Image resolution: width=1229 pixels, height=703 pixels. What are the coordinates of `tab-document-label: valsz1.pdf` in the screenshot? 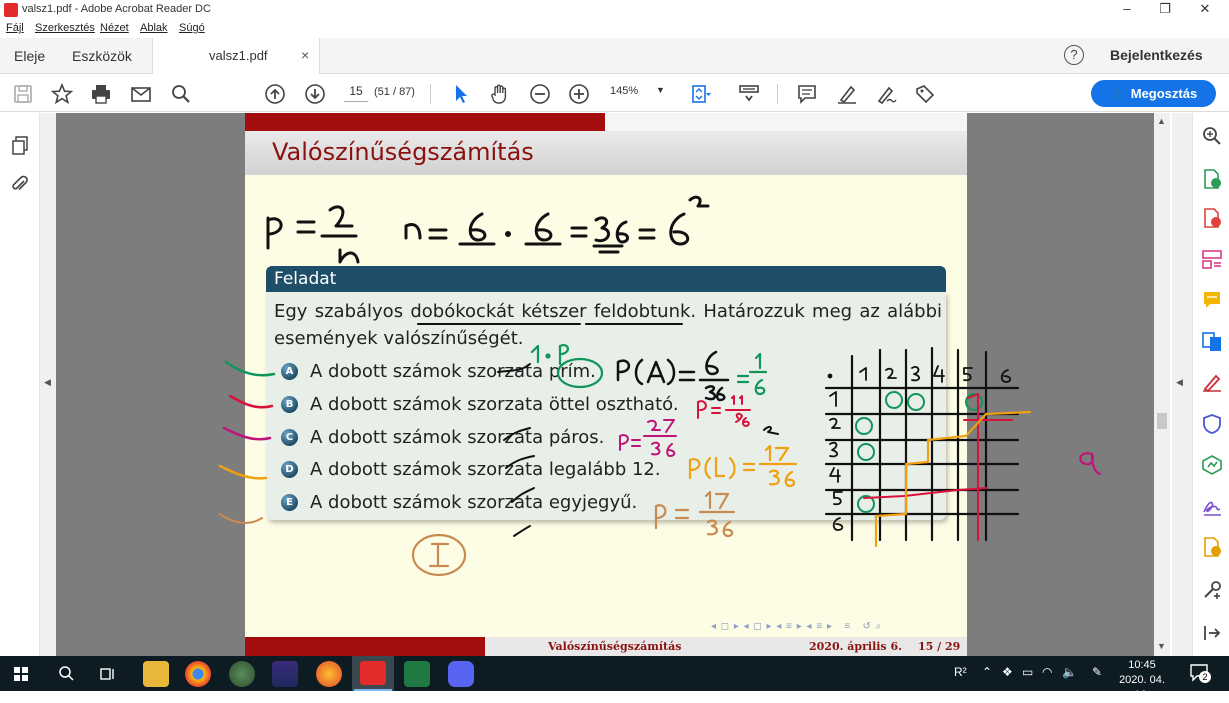 It's located at (238, 55).